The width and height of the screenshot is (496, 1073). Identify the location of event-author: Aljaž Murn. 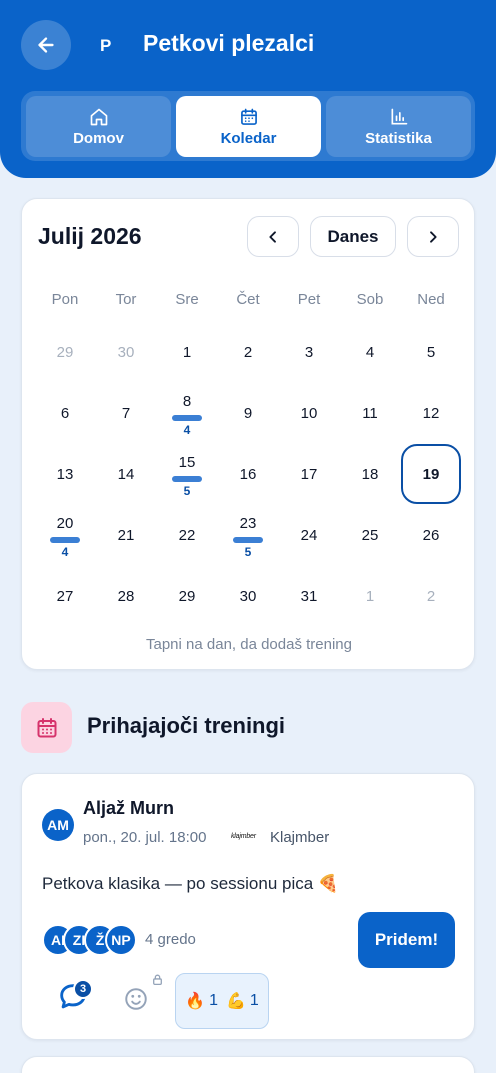
(129, 808).